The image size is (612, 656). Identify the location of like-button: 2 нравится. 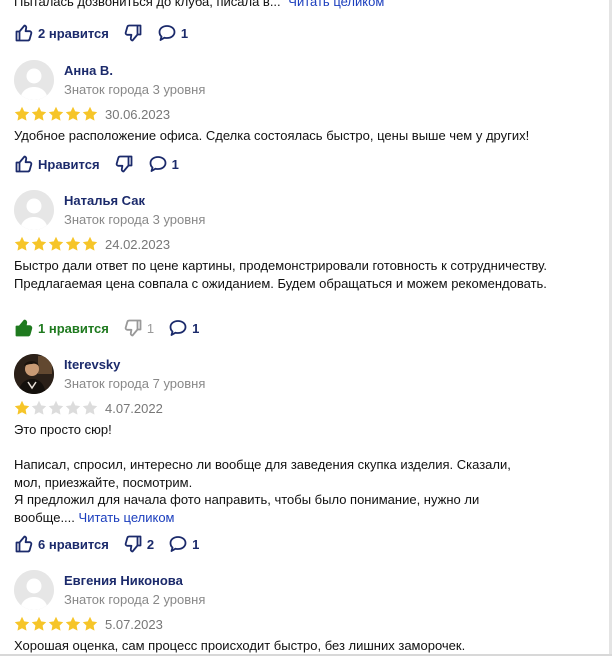
(61, 33).